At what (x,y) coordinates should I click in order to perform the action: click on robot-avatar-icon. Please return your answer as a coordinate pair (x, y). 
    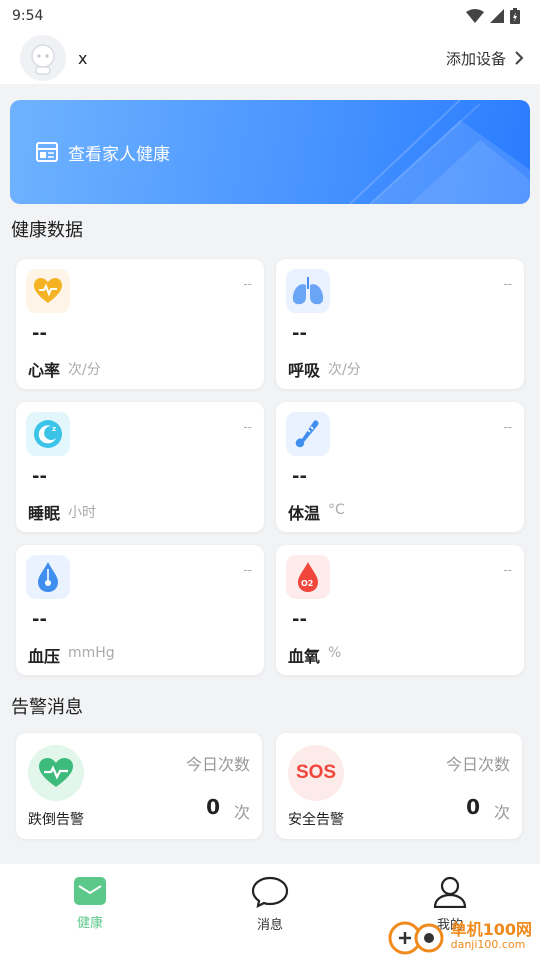
    Looking at the image, I should click on (43, 59).